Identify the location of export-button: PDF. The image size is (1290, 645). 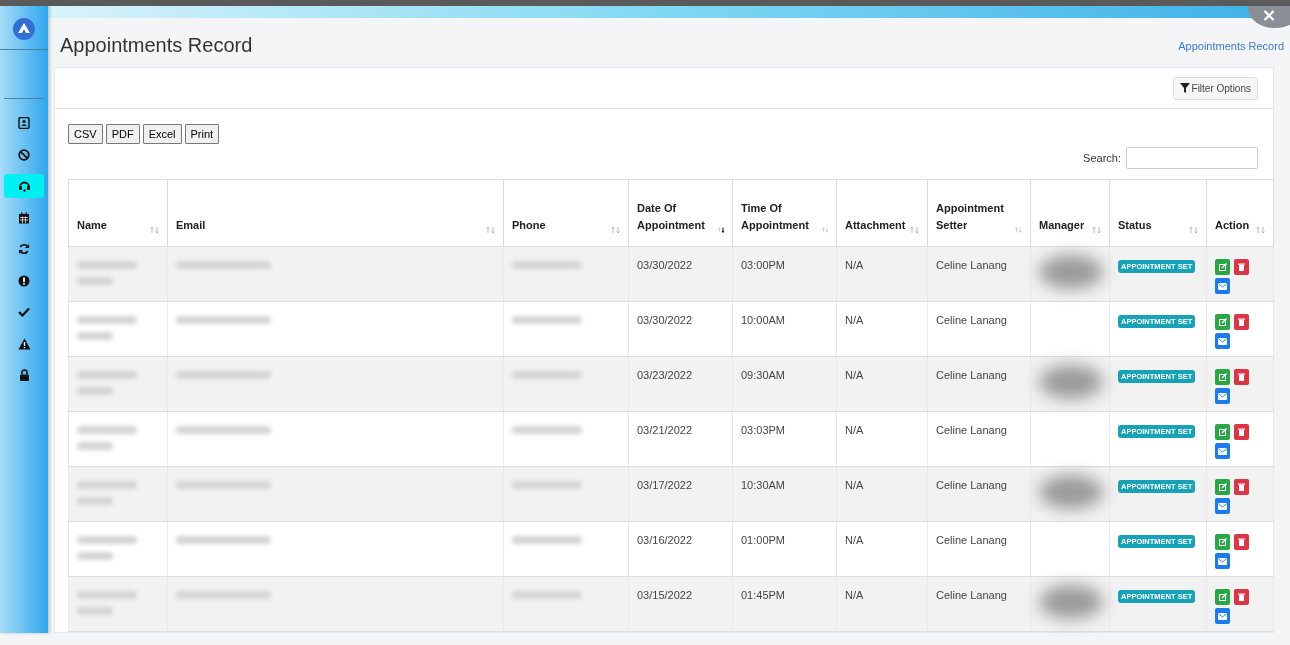
(122, 134).